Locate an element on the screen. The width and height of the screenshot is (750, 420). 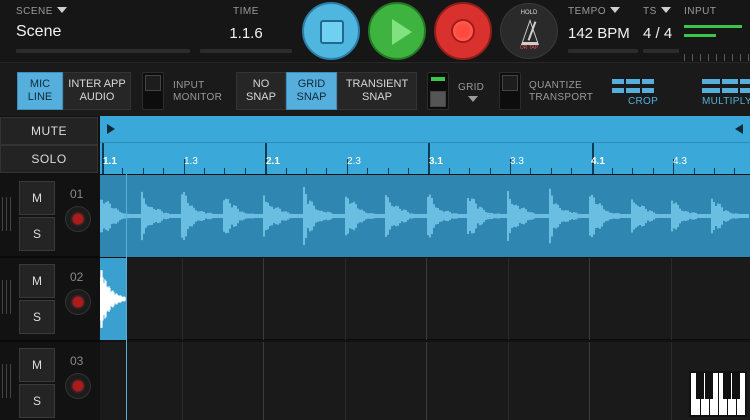
ruler-label: 4.3 is located at coordinates (680, 161).